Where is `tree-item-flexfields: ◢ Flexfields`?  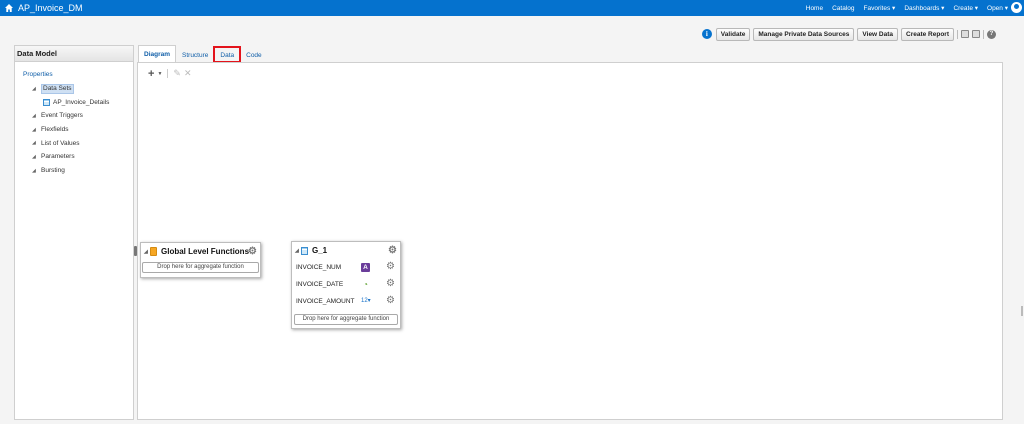 tree-item-flexfields: ◢ Flexfields is located at coordinates (74, 130).